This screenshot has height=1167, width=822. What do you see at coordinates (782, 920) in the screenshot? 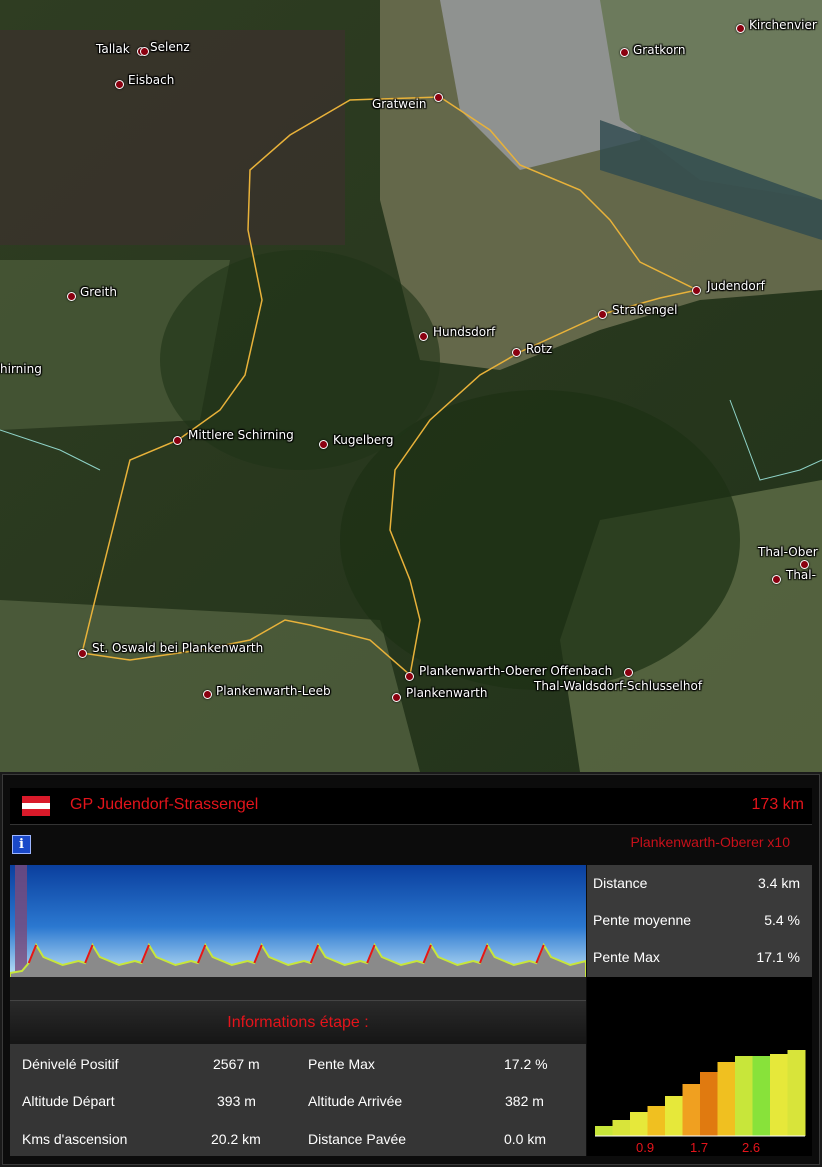
I see `stat-value: 5.4 %` at bounding box center [782, 920].